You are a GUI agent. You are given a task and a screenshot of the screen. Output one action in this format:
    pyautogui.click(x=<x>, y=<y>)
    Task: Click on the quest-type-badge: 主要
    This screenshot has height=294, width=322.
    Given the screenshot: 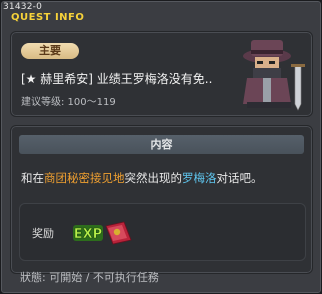 What is the action you would take?
    pyautogui.click(x=50, y=51)
    